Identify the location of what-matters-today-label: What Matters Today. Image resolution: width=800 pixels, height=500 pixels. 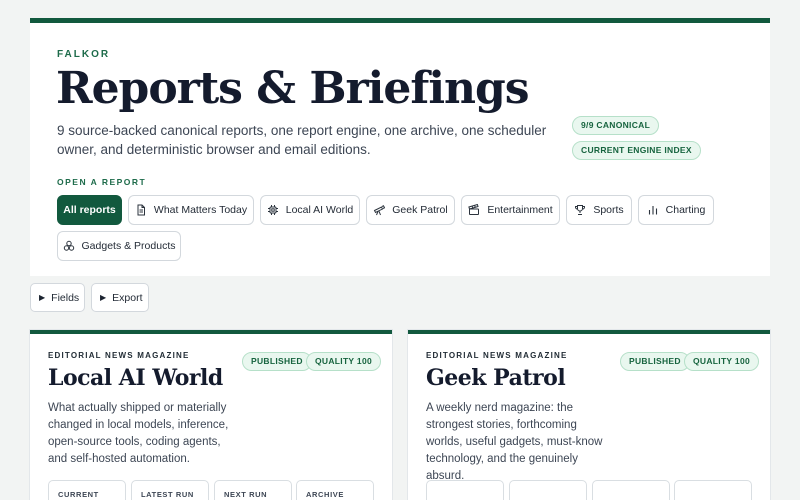
(200, 210).